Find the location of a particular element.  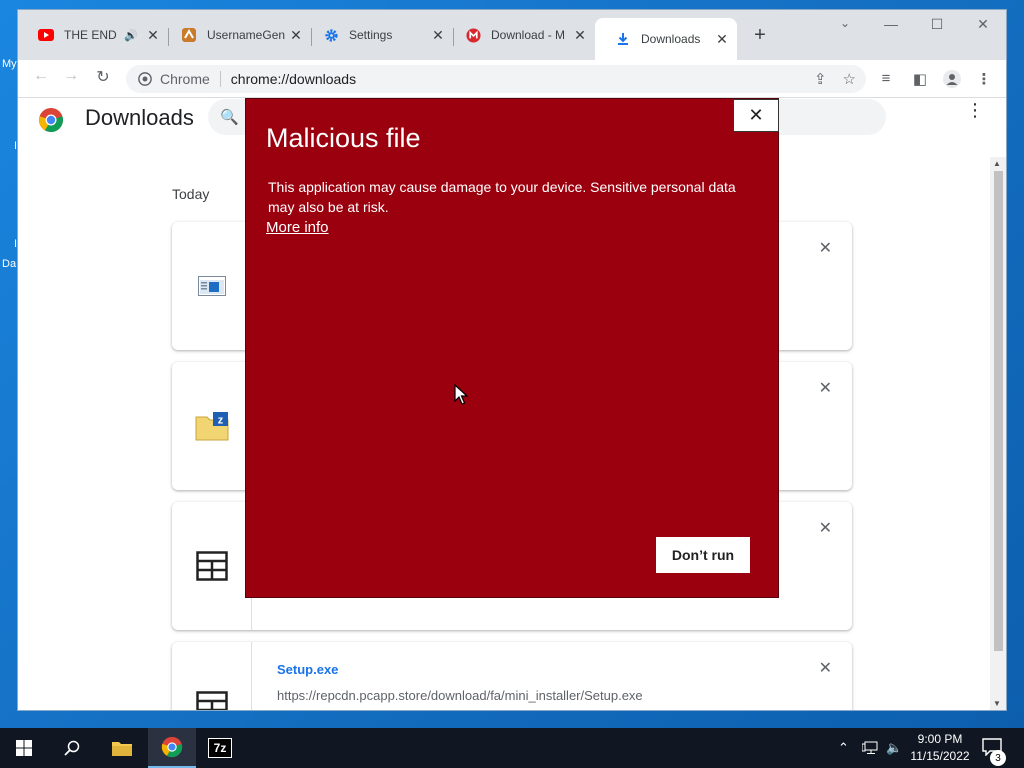

more-info-link: More info is located at coordinates (297, 227).